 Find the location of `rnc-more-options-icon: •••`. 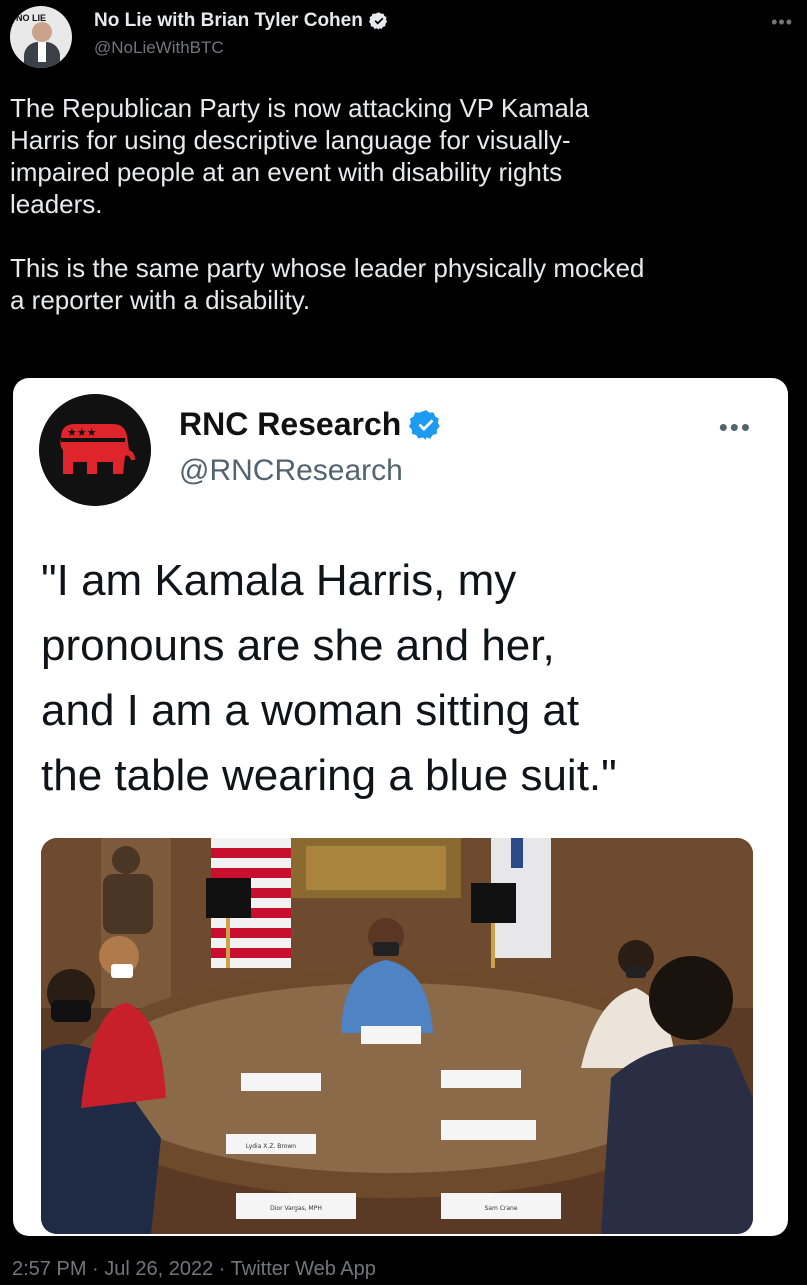

rnc-more-options-icon: ••• is located at coordinates (735, 427).